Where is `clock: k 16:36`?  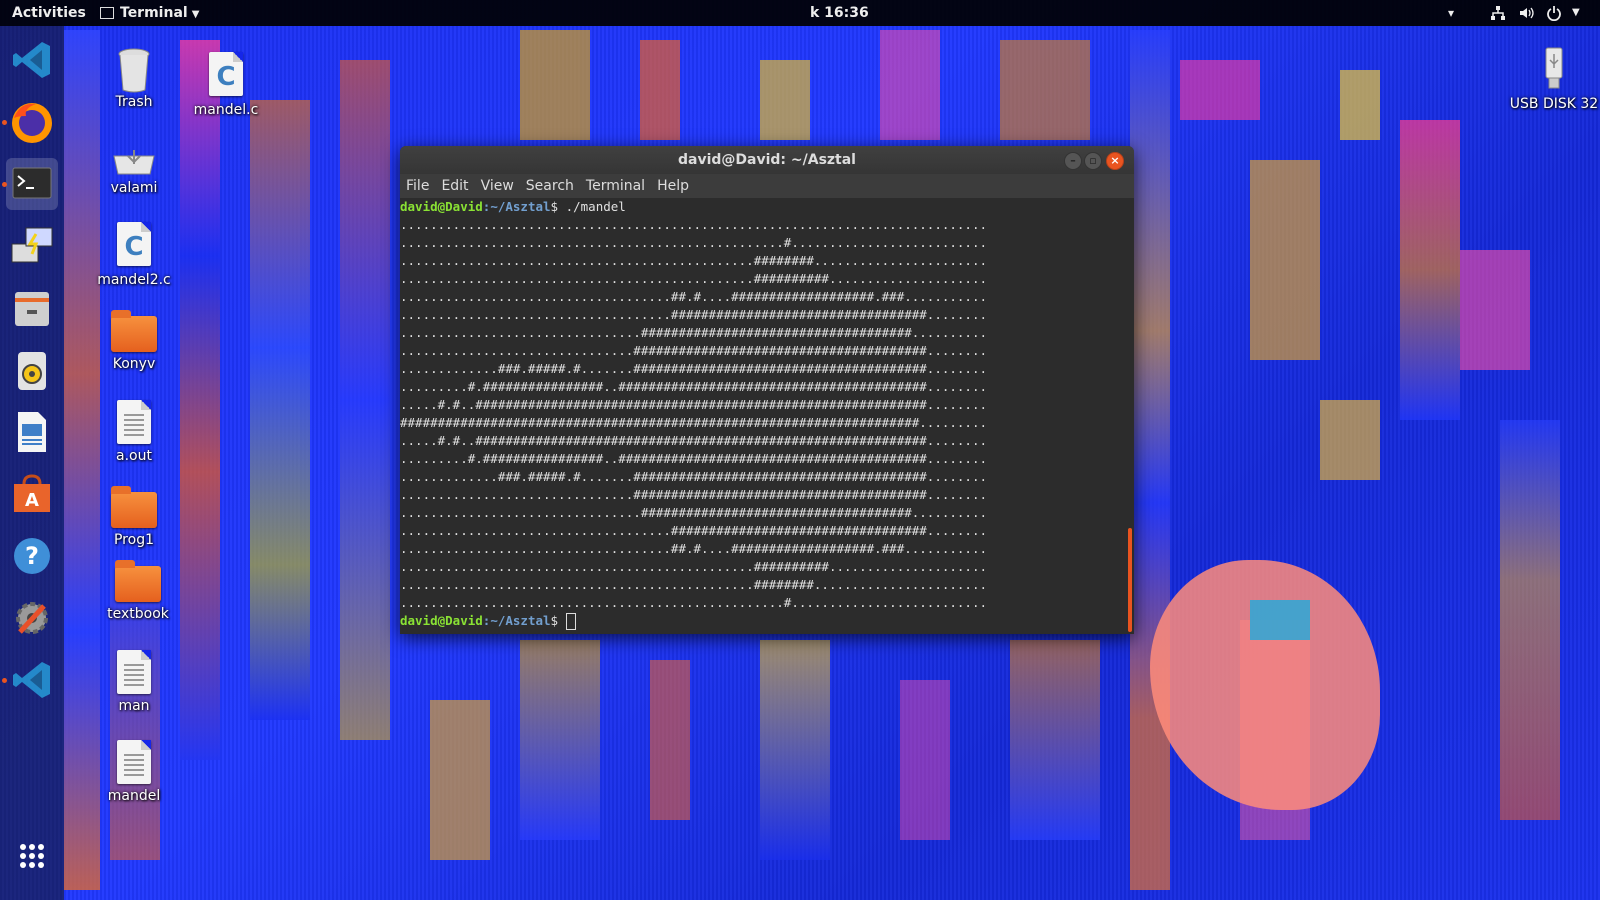
clock: k 16:36 is located at coordinates (839, 13).